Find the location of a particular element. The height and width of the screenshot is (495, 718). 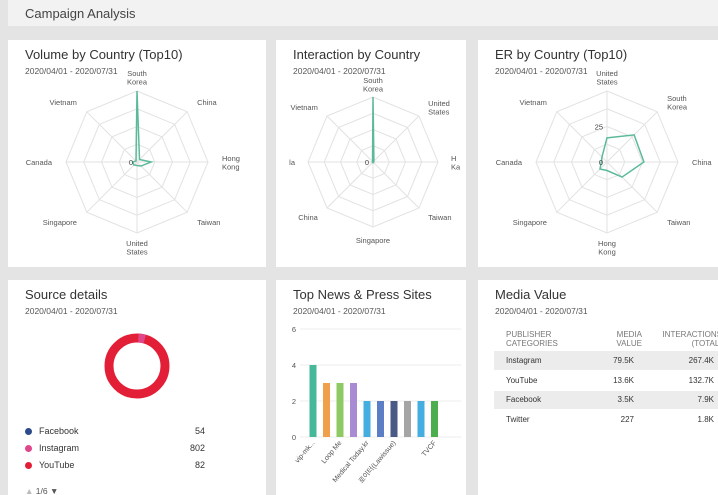

cell-media-value: 13.6K is located at coordinates (614, 380).